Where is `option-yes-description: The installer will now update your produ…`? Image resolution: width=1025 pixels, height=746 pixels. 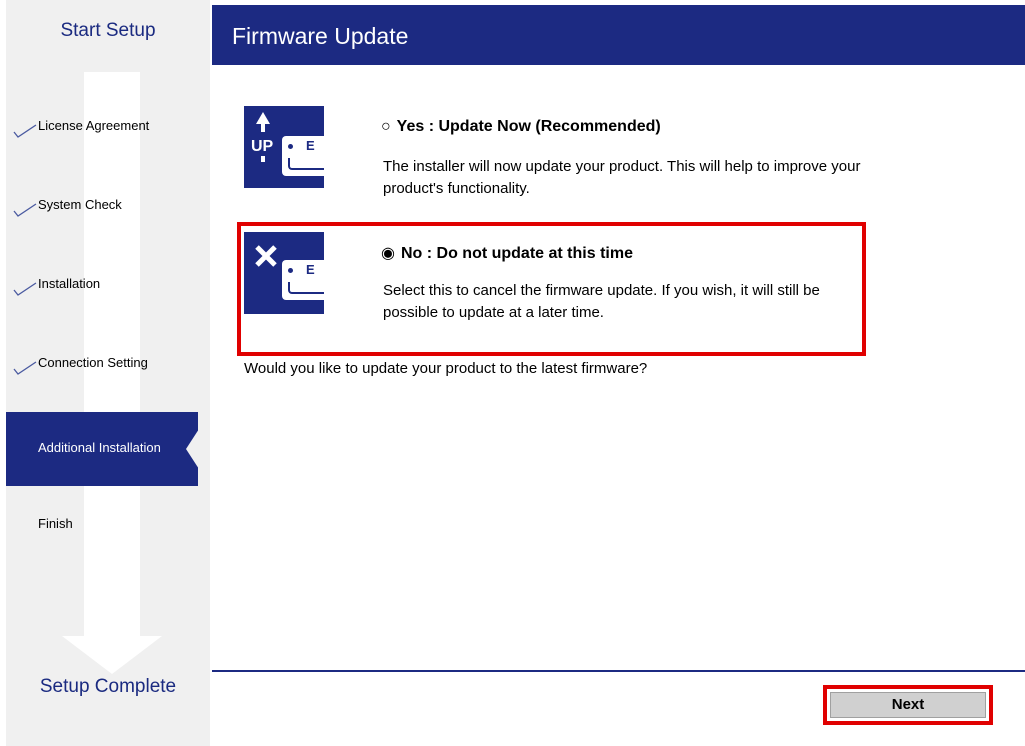
option-yes-description: The installer will now update your produ… is located at coordinates (622, 177).